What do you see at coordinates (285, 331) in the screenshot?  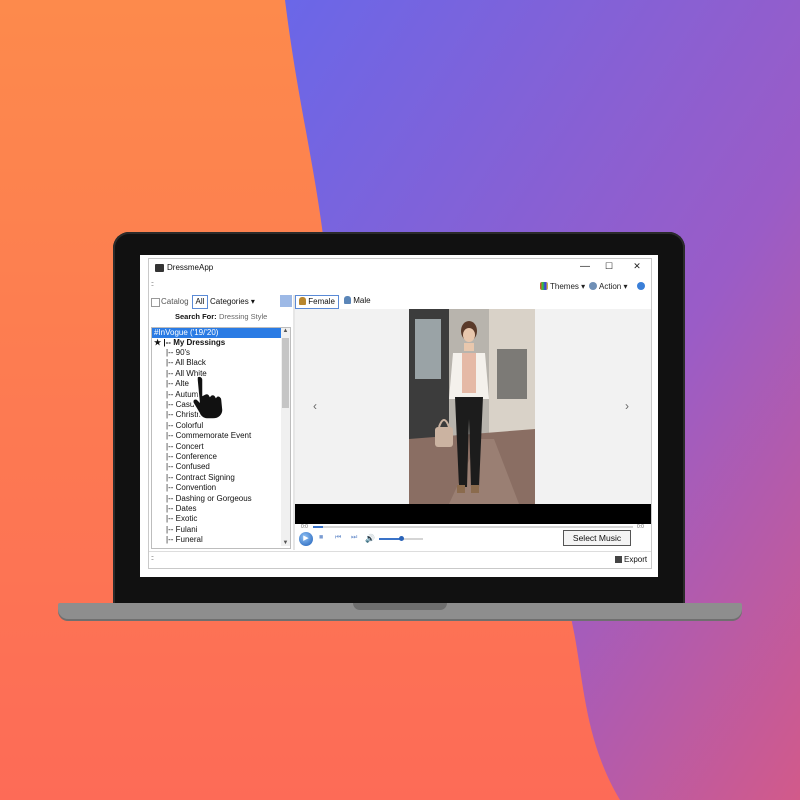 I see `scroll-up-icon: ▲` at bounding box center [285, 331].